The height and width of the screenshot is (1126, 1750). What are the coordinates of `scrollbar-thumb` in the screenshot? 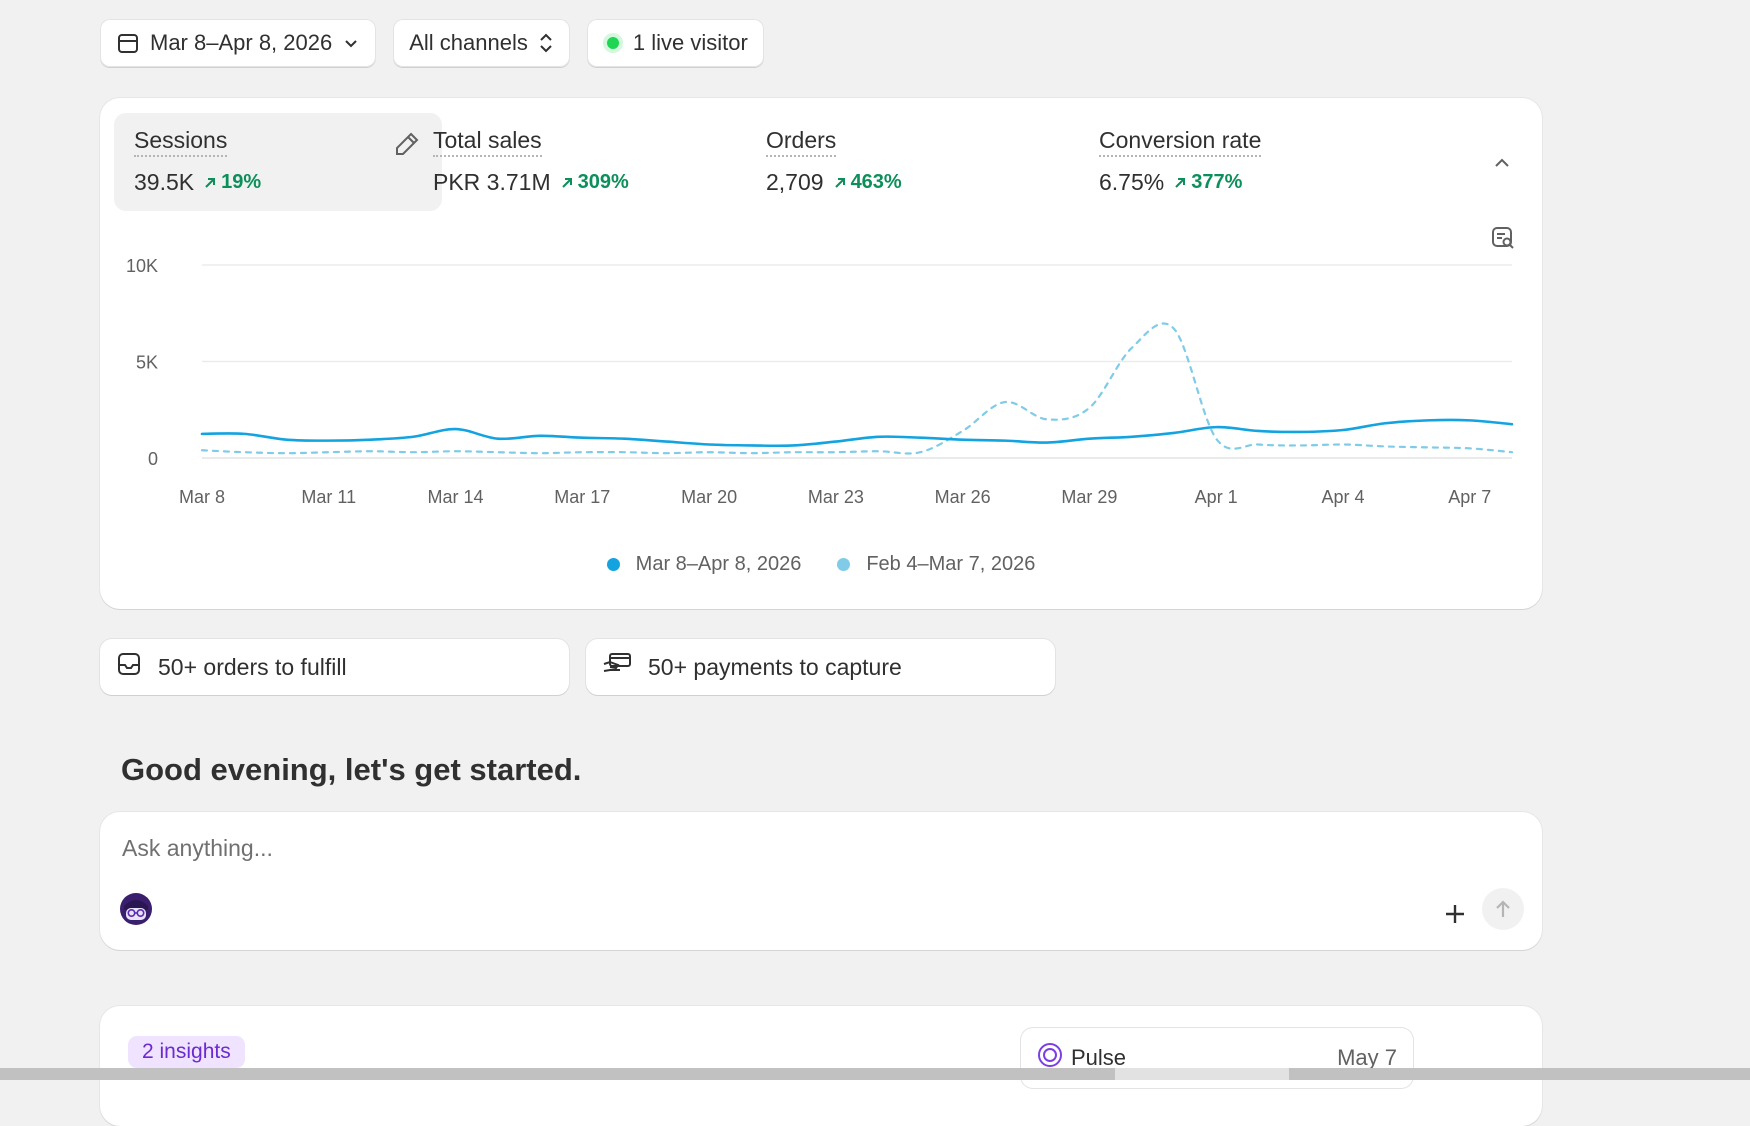 It's located at (1202, 1074).